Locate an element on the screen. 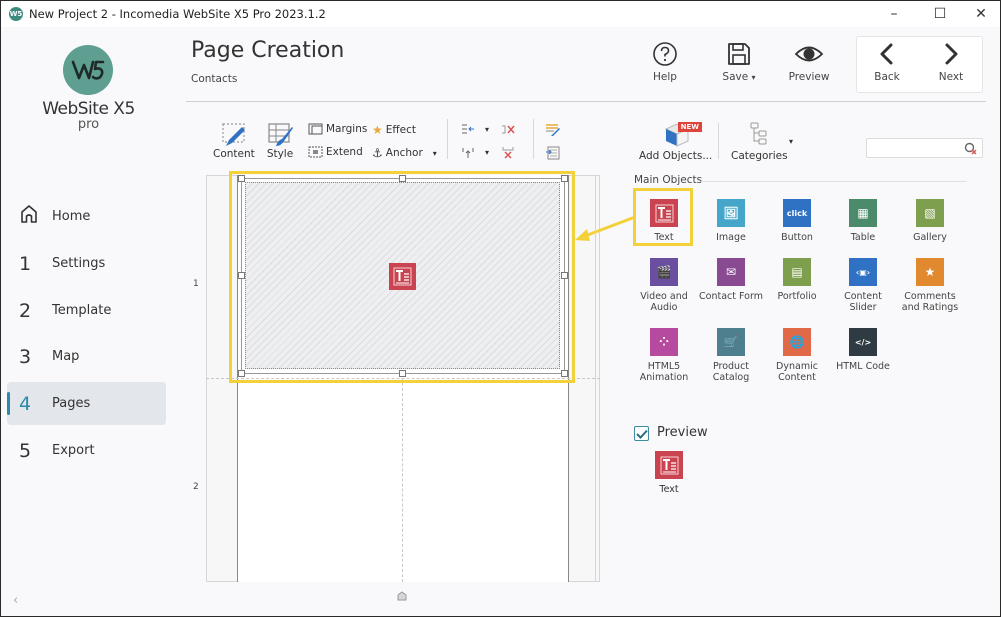 This screenshot has width=1001, height=617. next-label: Next is located at coordinates (951, 77).